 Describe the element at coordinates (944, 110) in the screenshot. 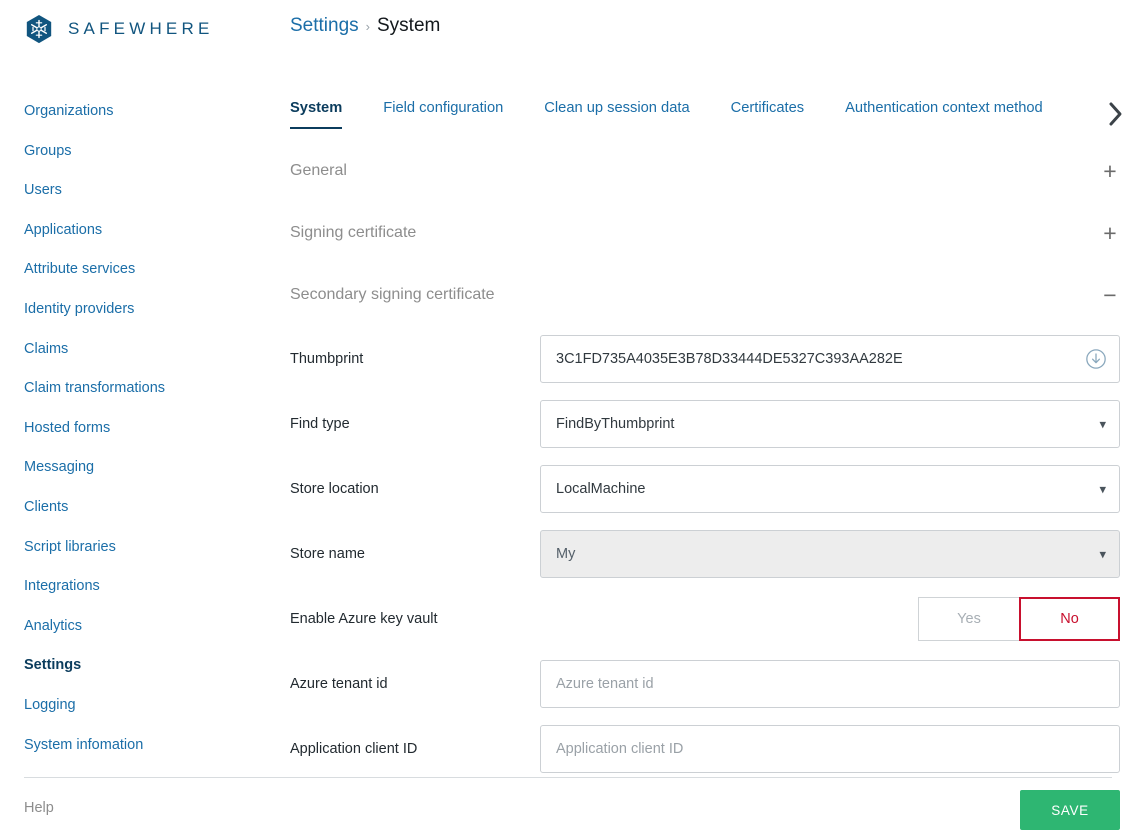

I see `tab-authentication-context-method: Authentication context method` at that location.